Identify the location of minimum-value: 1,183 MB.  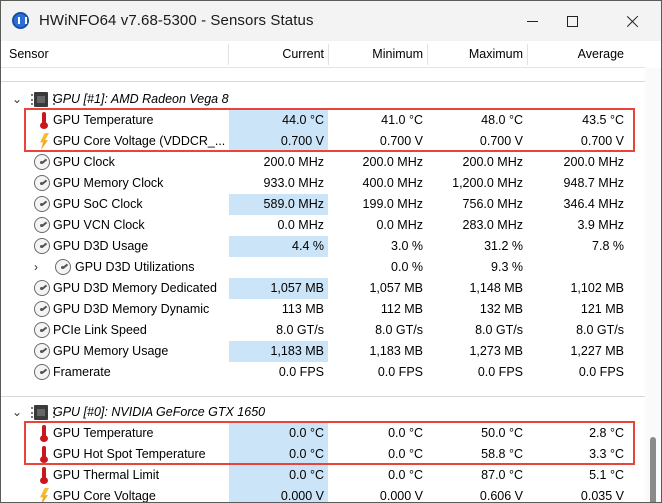
(396, 351).